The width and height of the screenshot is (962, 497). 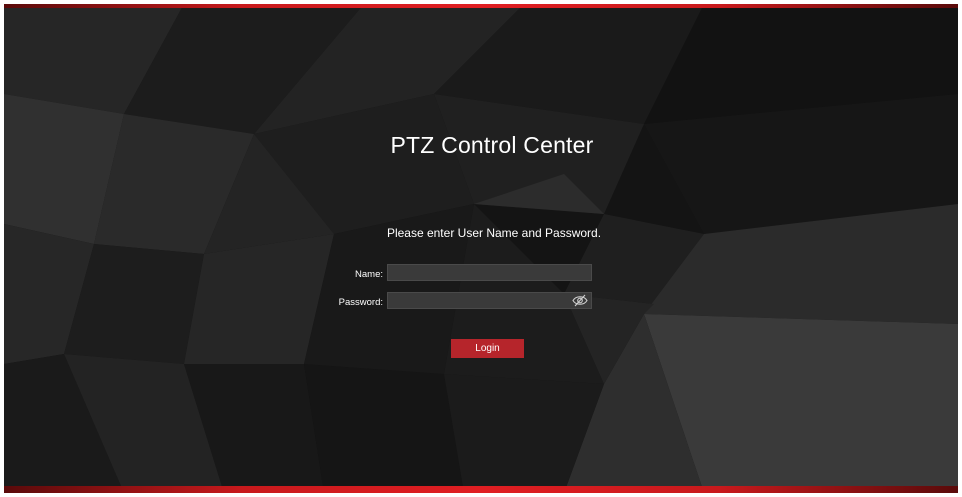 I want to click on password-label: Password:, so click(x=360, y=302).